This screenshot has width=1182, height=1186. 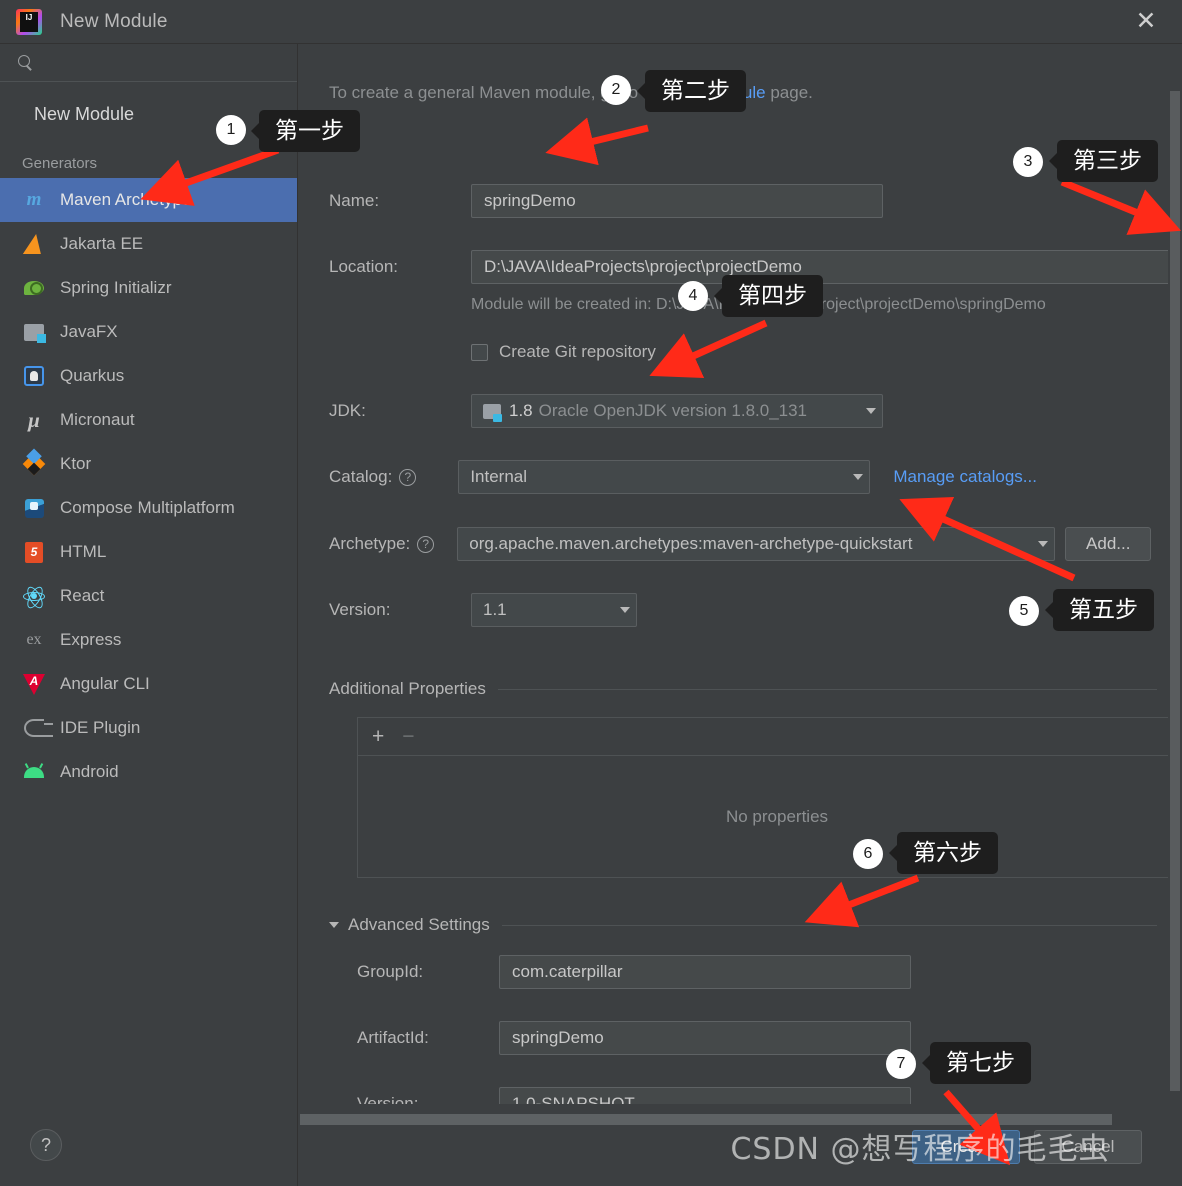 I want to click on sidebar-item-compose-multiplatform: Compose Multiplatform, so click(x=148, y=508).